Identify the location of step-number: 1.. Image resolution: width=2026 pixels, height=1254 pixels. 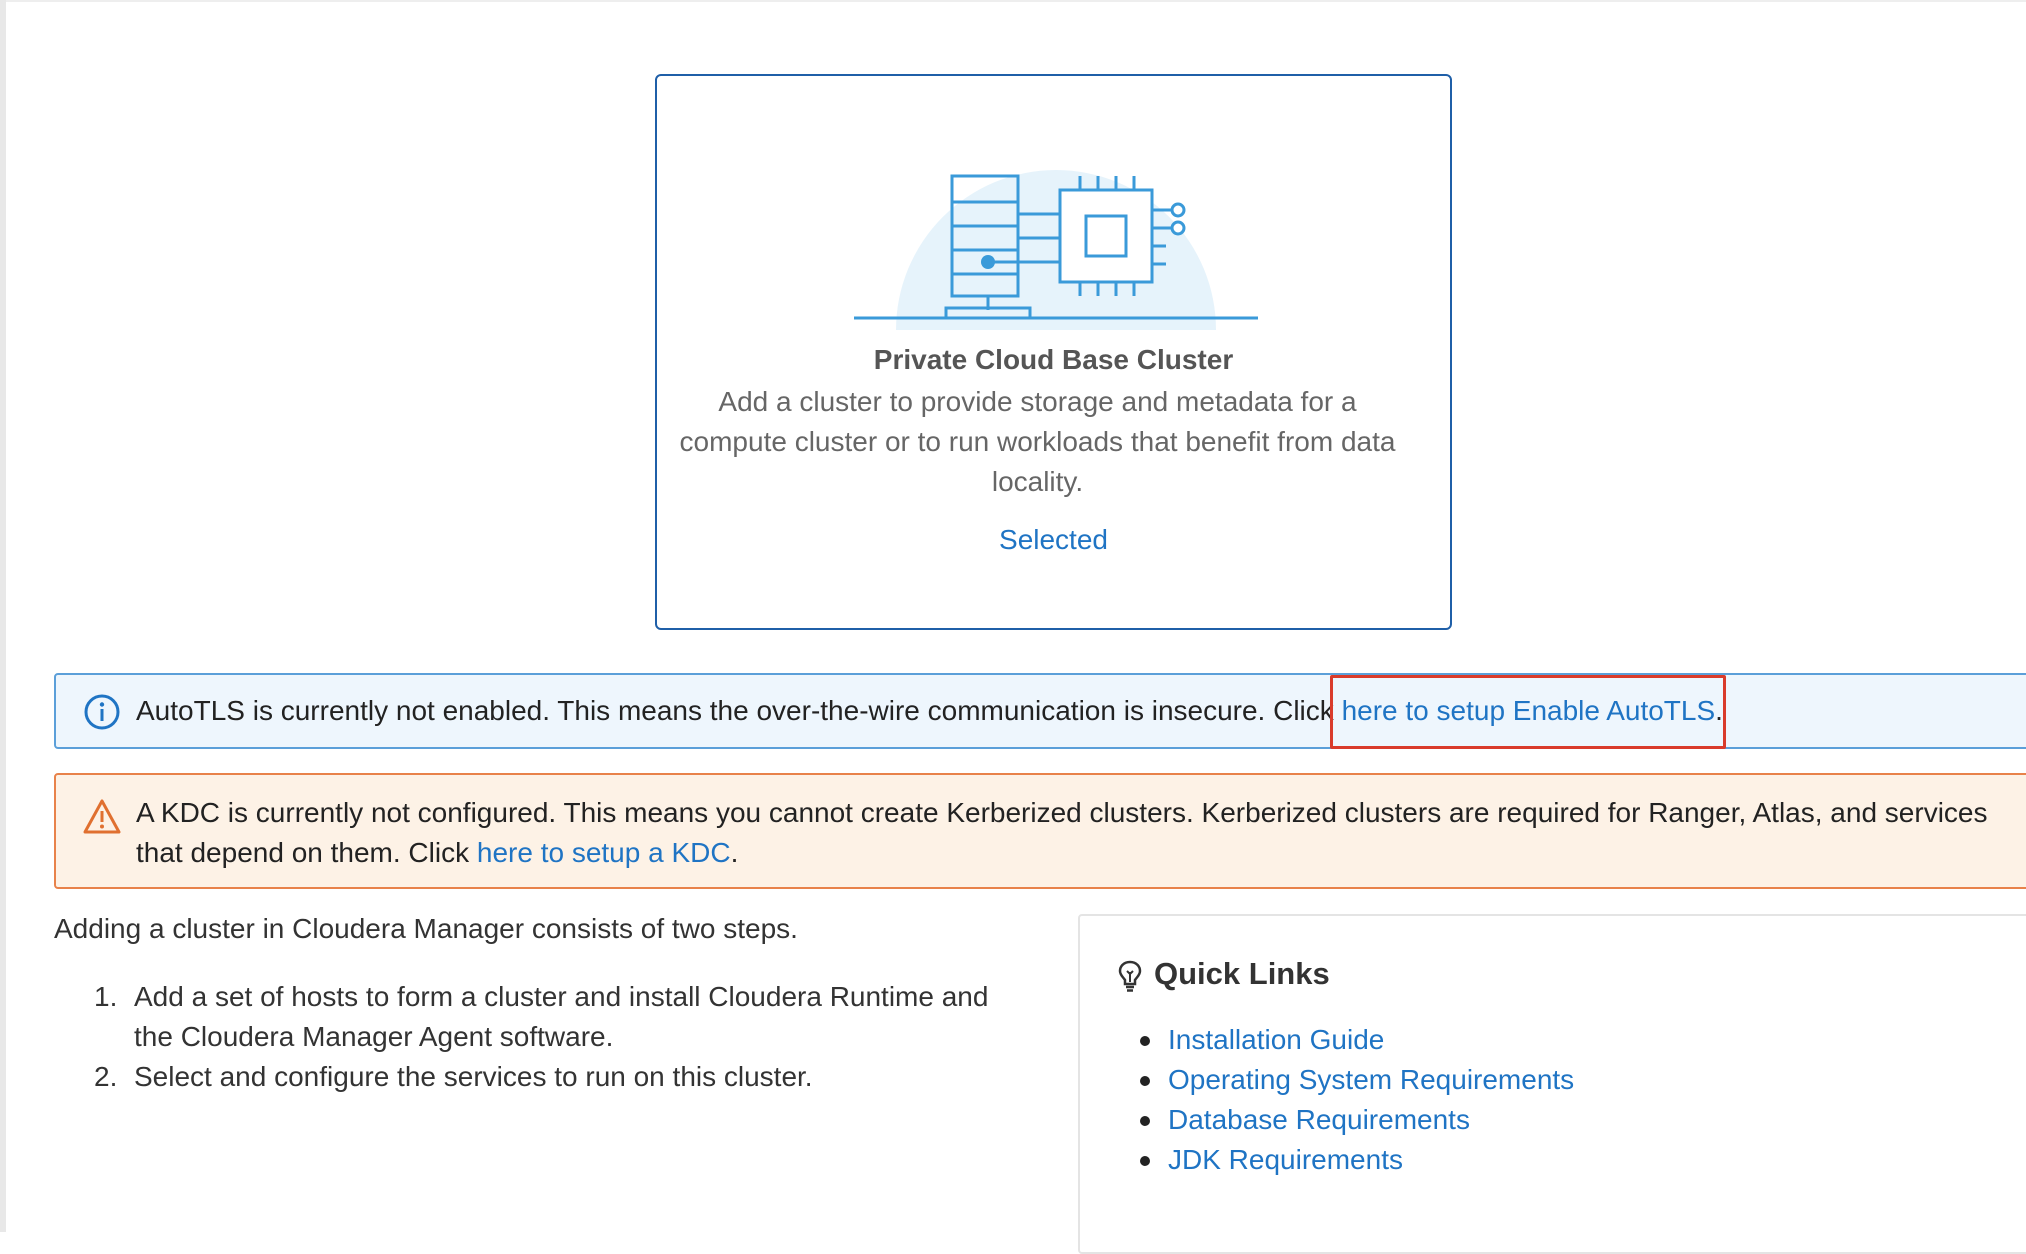
(106, 996).